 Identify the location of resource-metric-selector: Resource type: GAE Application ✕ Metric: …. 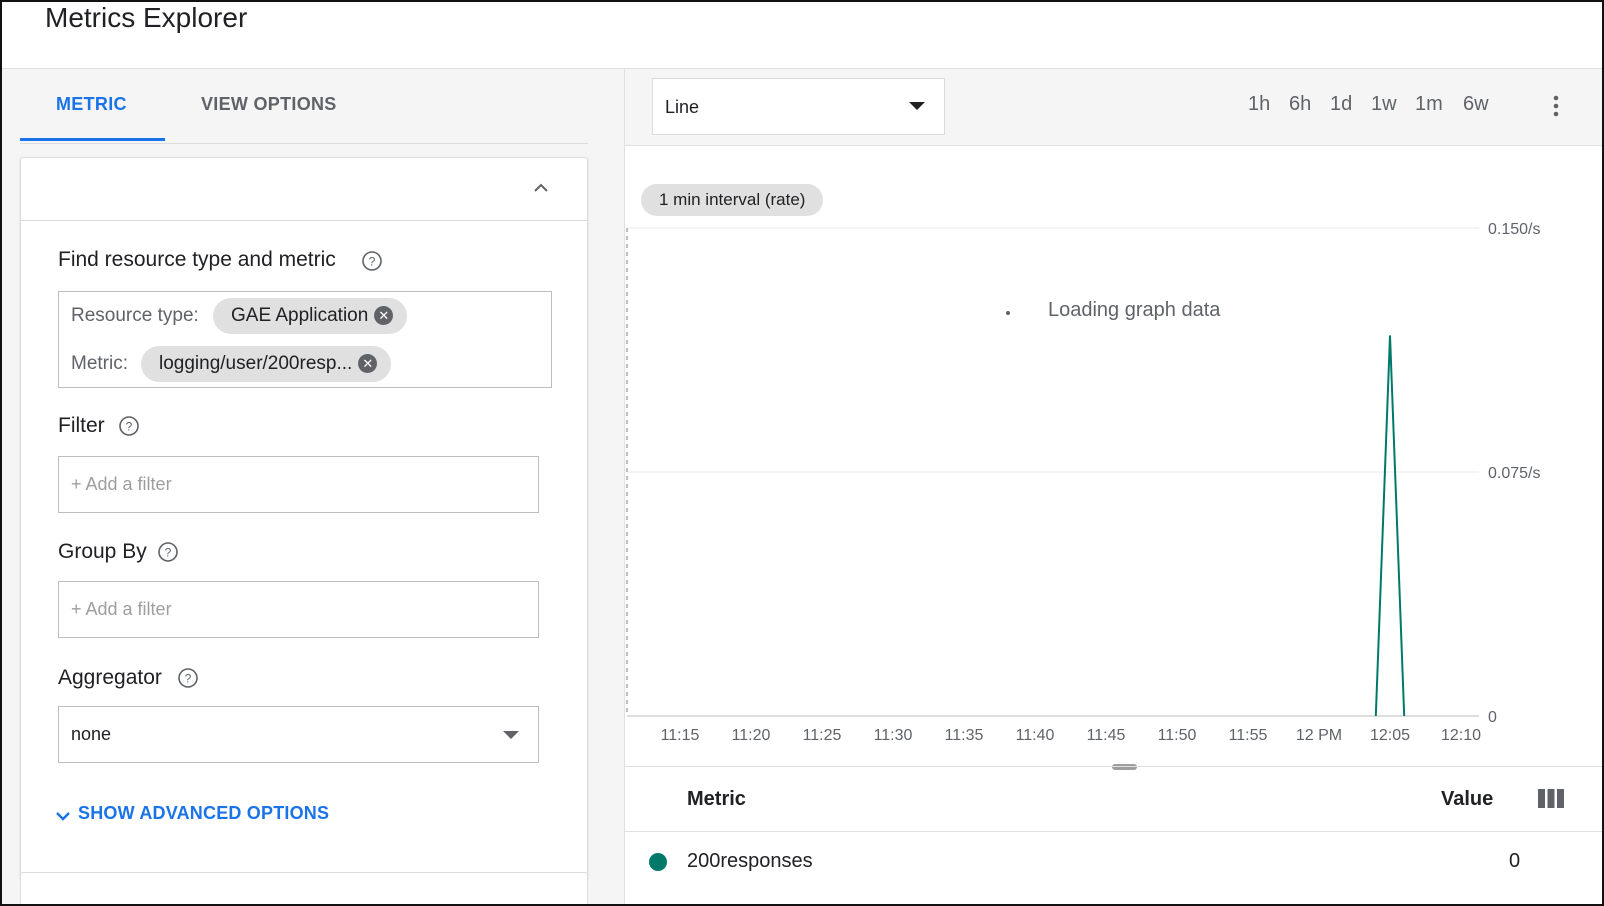
(305, 339).